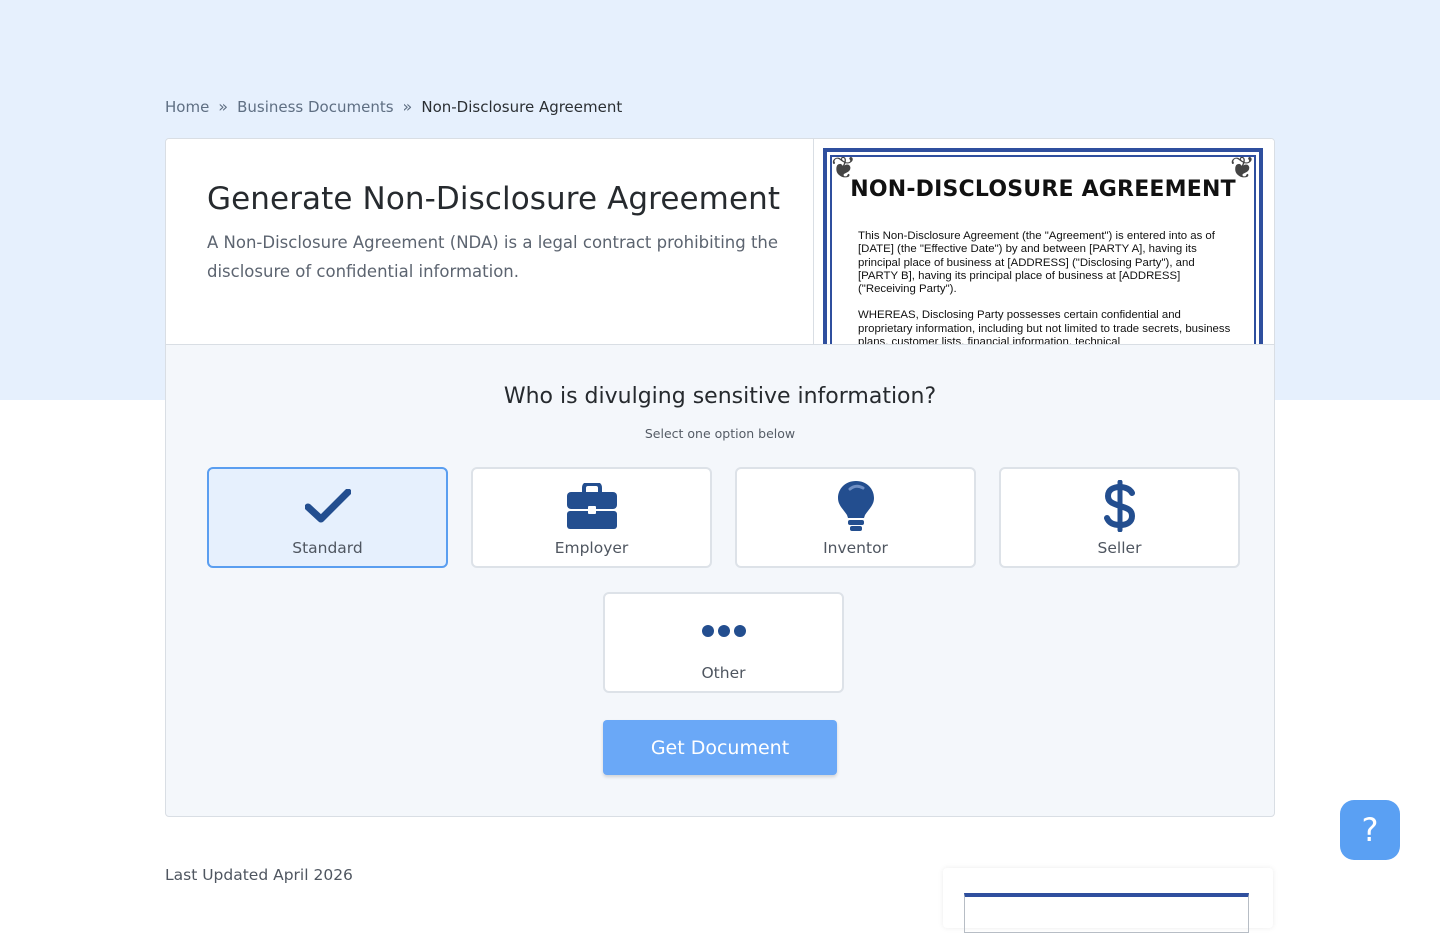  I want to click on question-hint: Select one option below, so click(720, 433).